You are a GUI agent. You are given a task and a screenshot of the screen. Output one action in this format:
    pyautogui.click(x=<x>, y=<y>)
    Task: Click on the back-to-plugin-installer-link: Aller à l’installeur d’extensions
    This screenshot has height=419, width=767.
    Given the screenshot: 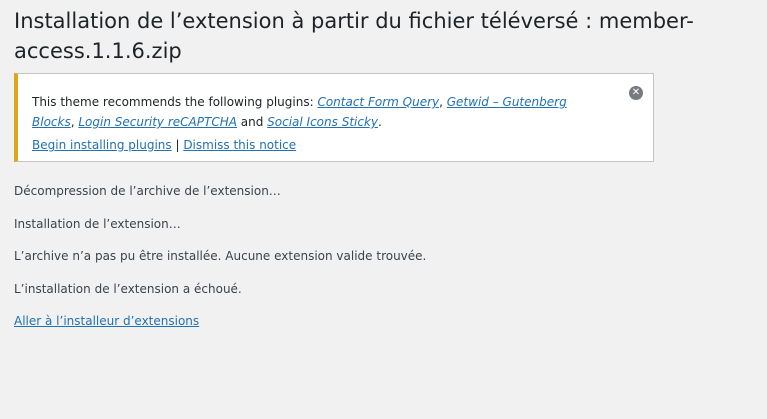 What is the action you would take?
    pyautogui.click(x=106, y=321)
    